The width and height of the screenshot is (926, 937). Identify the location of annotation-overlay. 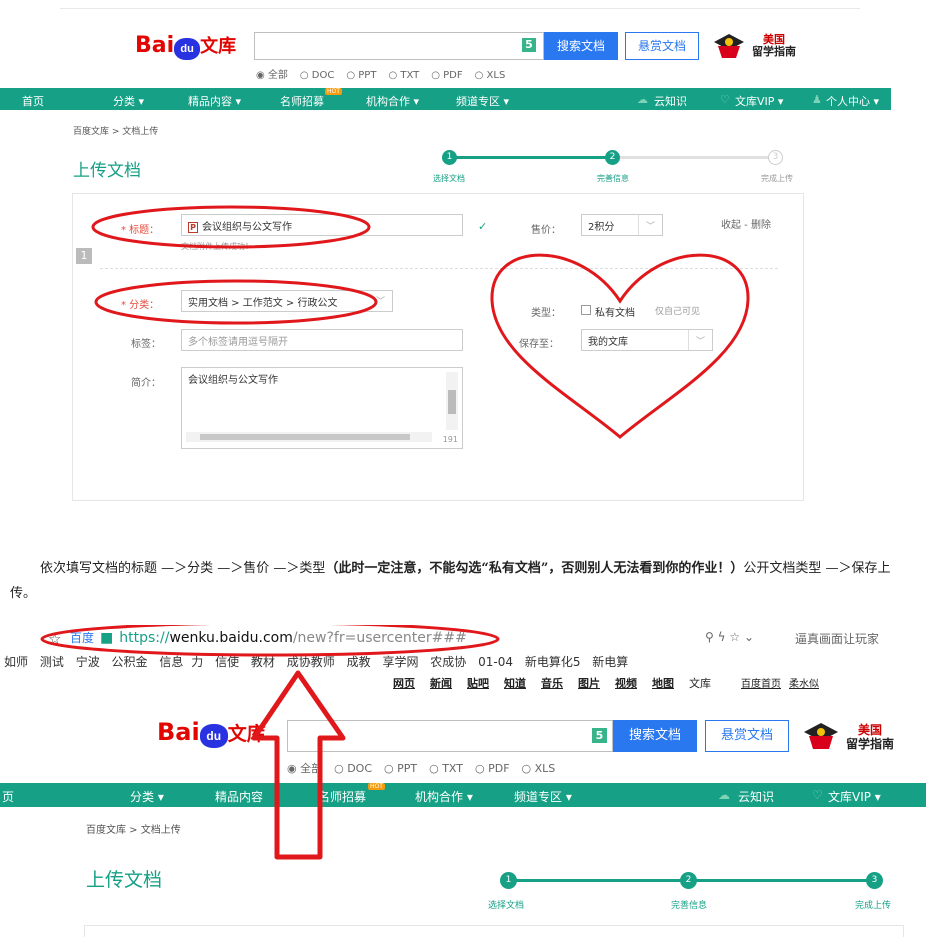
(270, 742).